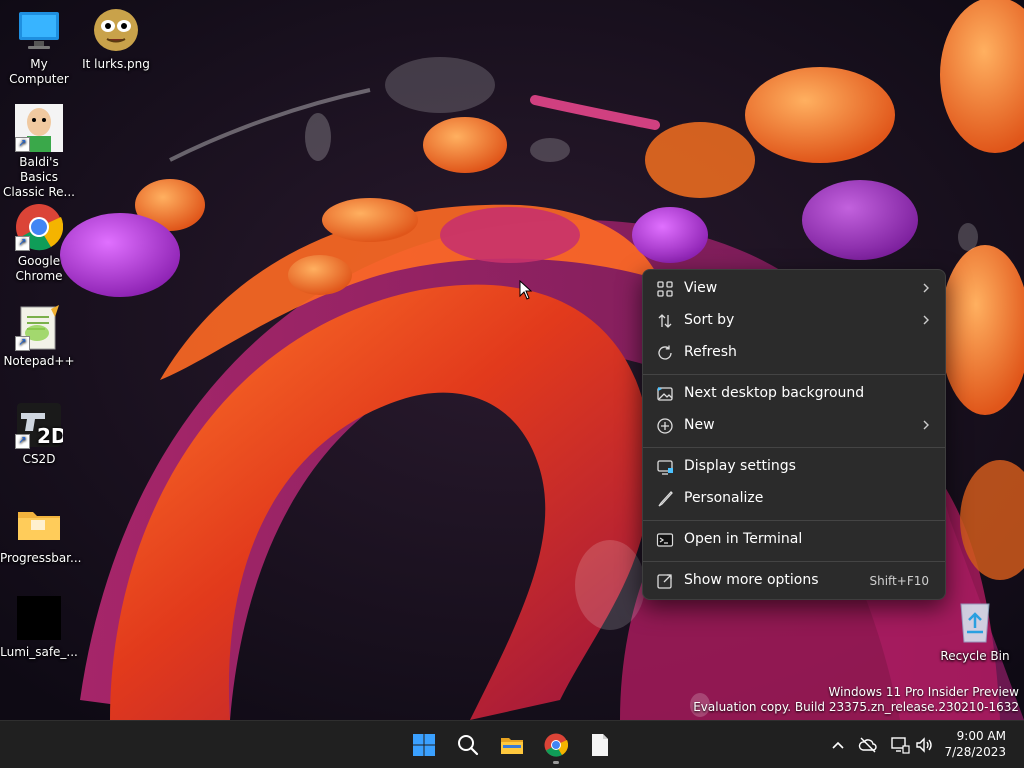 This screenshot has width=1024, height=768. Describe the element at coordinates (975, 622) in the screenshot. I see `recycle-bin-icon` at that location.